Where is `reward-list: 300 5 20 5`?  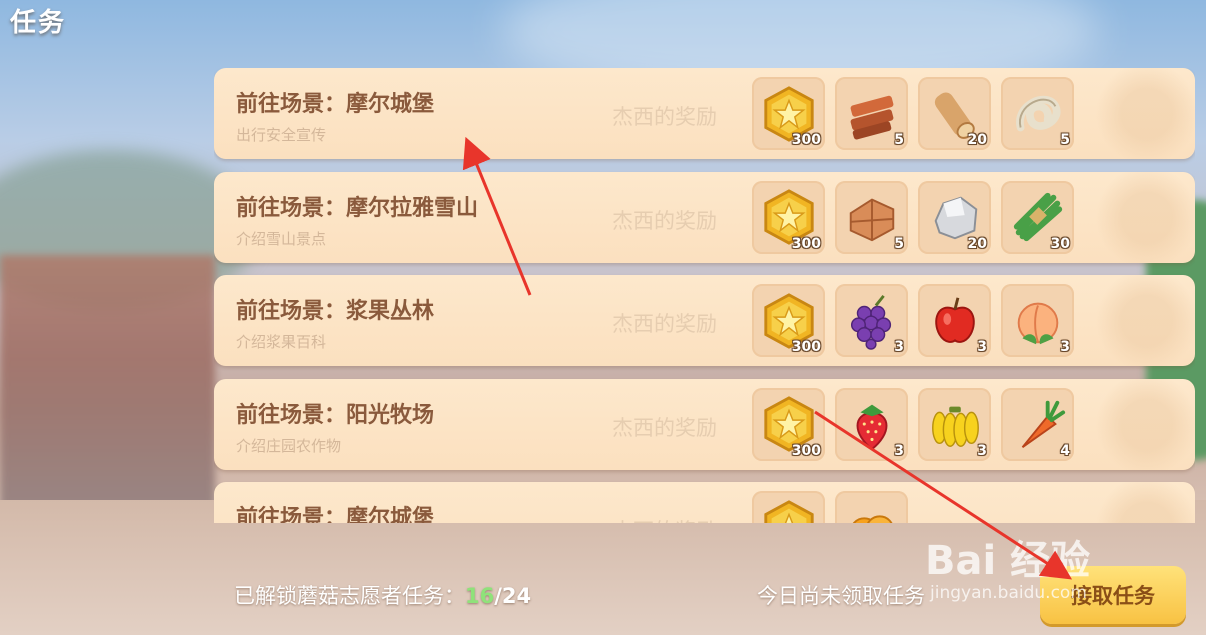 reward-list: 300 5 20 5 is located at coordinates (913, 113).